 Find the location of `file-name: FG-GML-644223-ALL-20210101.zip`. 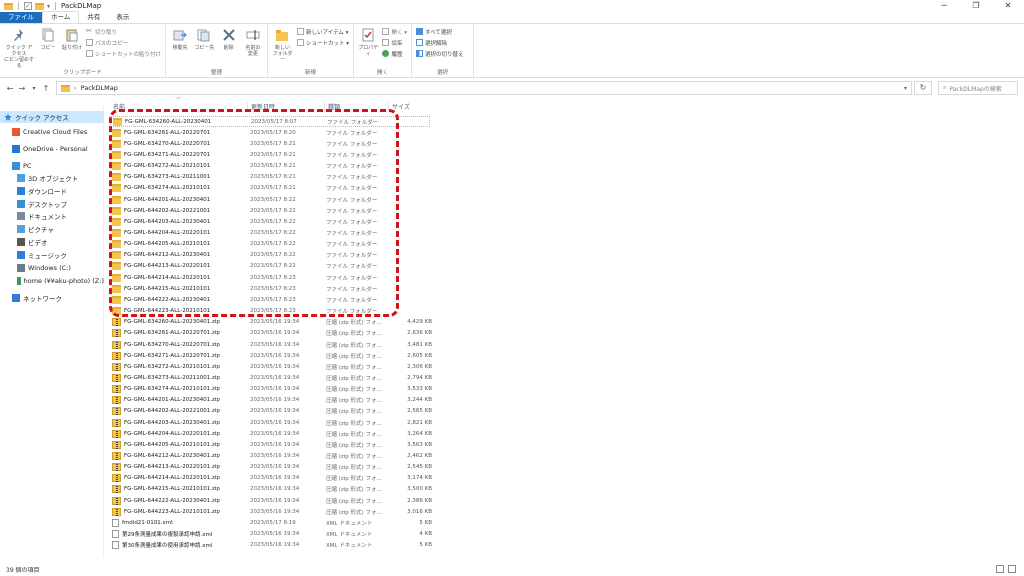

file-name: FG-GML-644223-ALL-20210101.zip is located at coordinates (172, 511).